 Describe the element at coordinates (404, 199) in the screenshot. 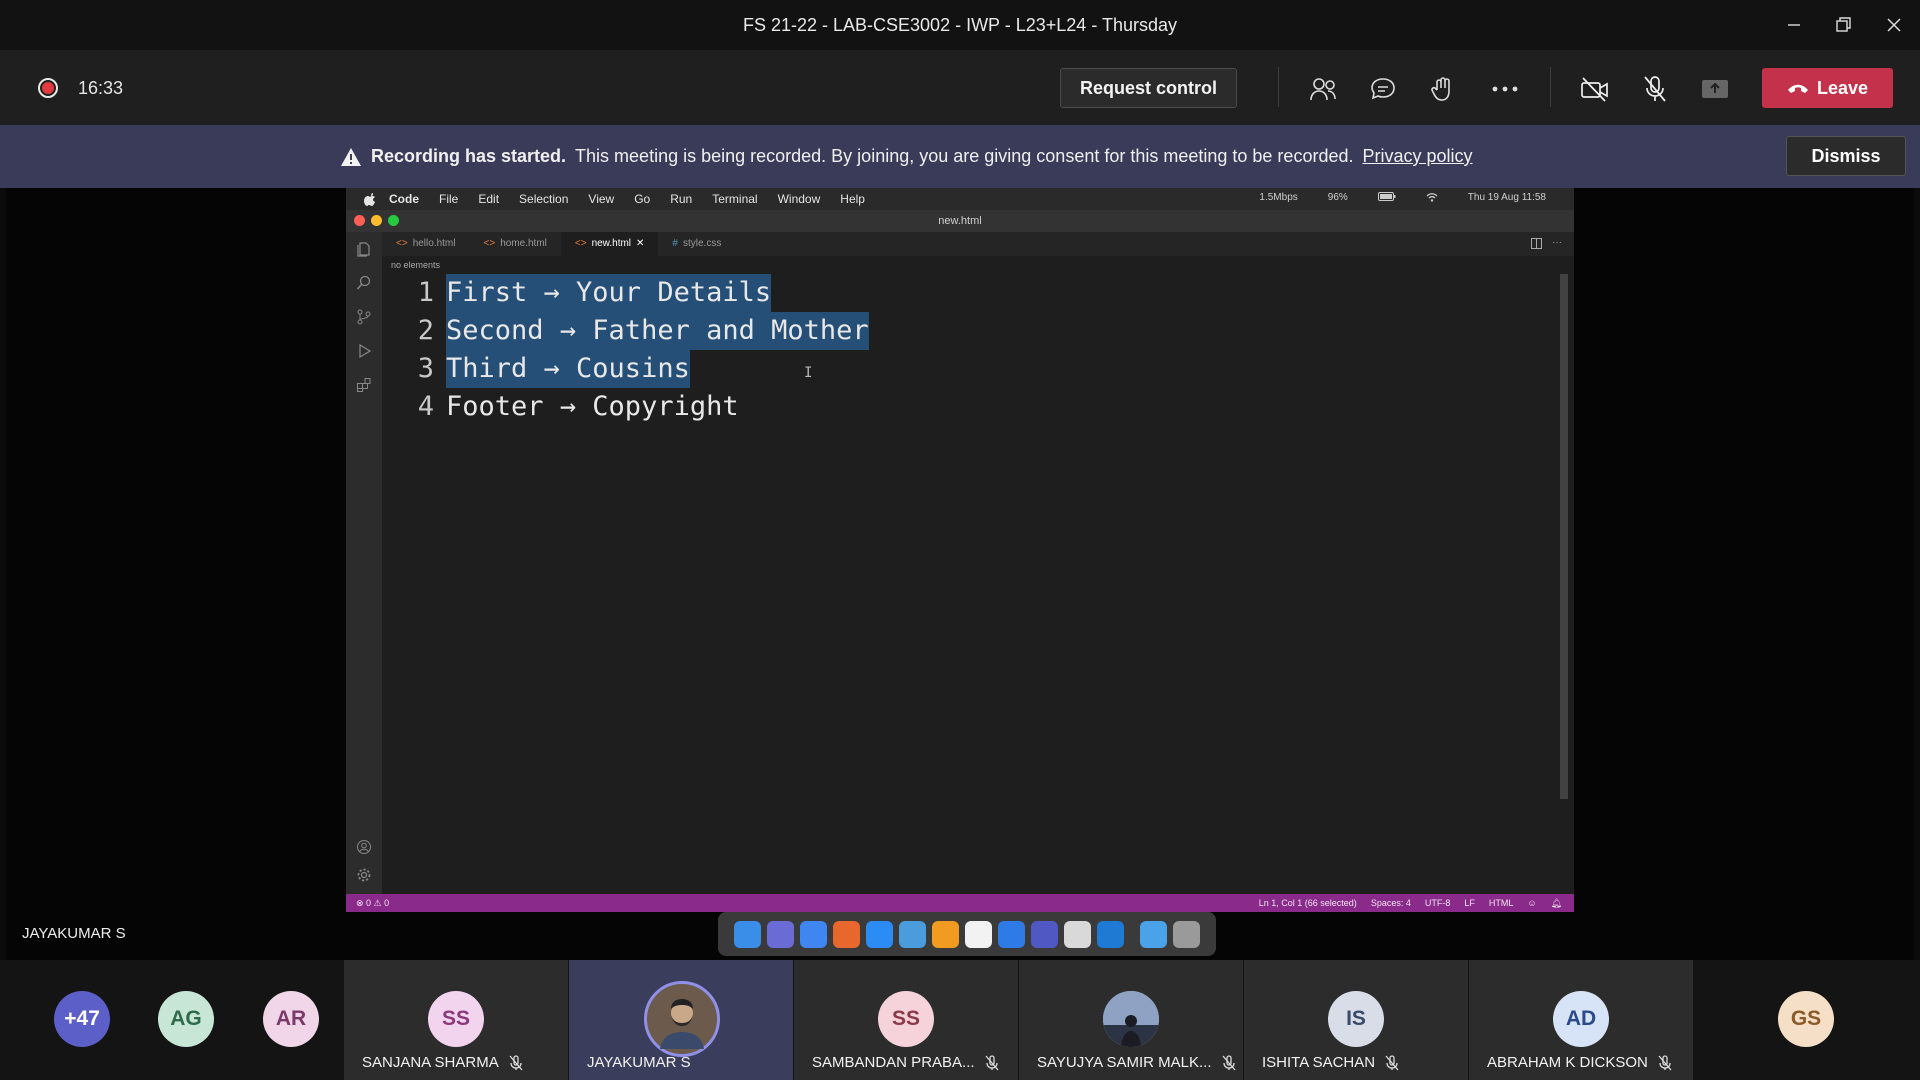

I see `menu-code: Code` at that location.